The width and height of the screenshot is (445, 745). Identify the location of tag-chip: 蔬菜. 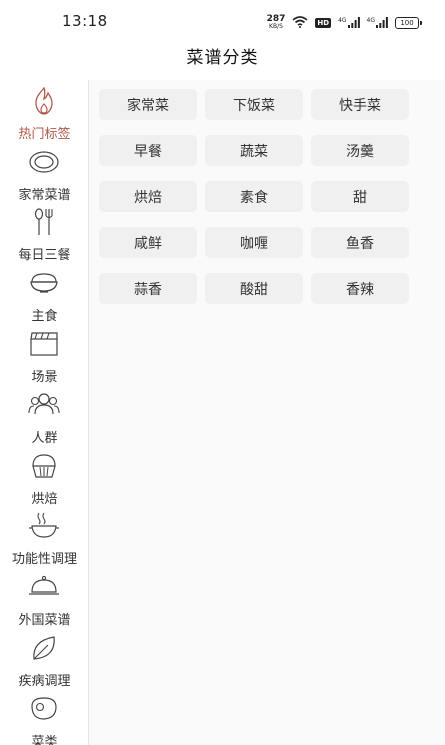
(254, 150).